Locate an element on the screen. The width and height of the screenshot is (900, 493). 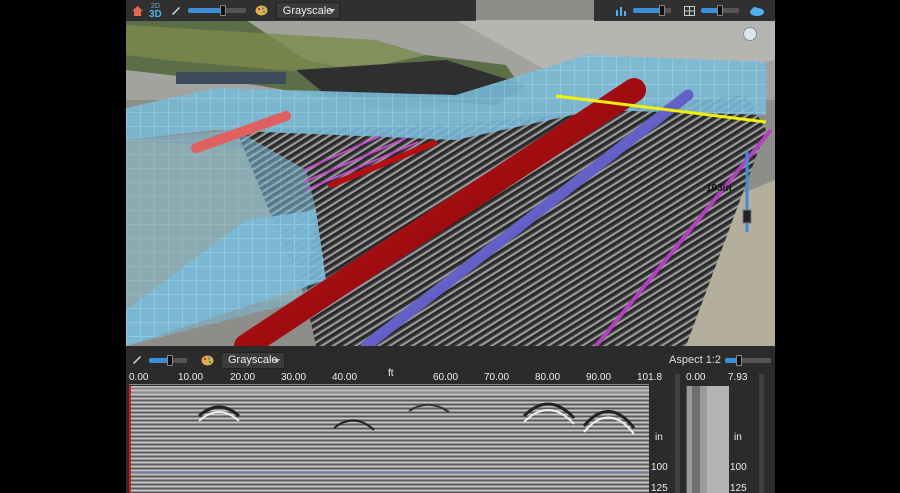
ruler-tick: 20.00 is located at coordinates (243, 377).